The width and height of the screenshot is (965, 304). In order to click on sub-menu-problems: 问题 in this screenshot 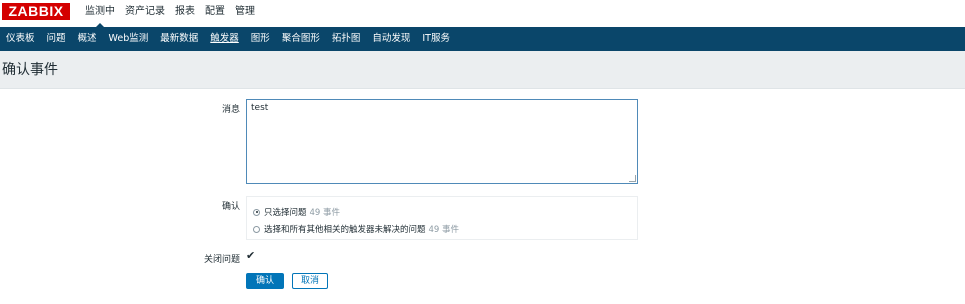, I will do `click(56, 39)`.